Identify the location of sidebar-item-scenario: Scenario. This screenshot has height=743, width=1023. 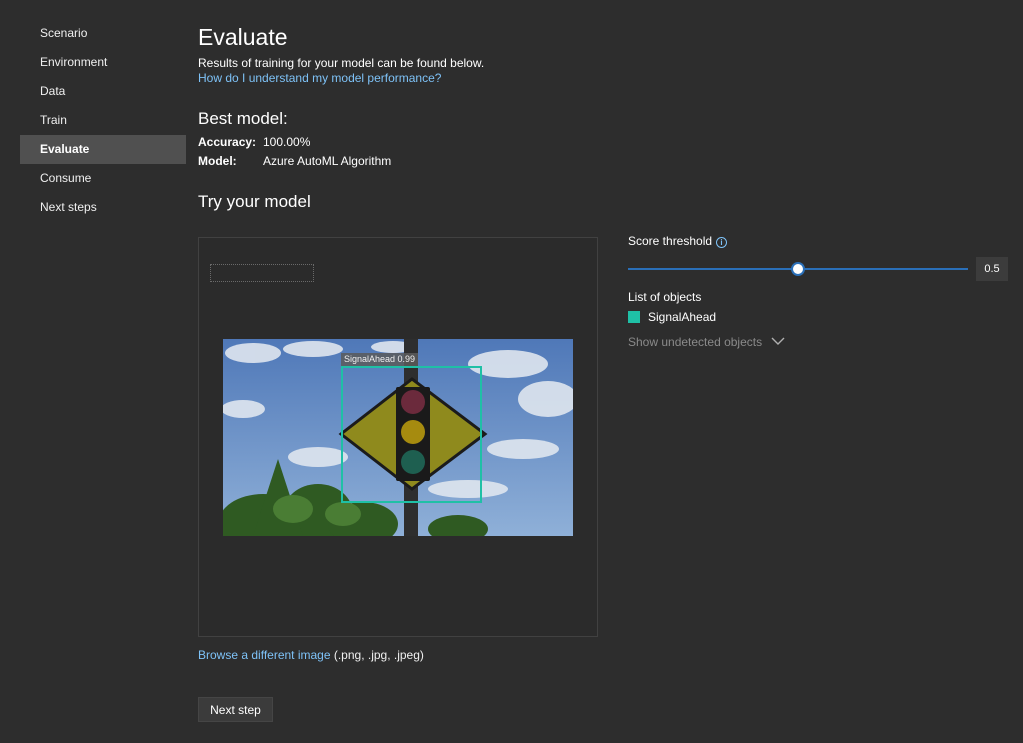
(103, 33).